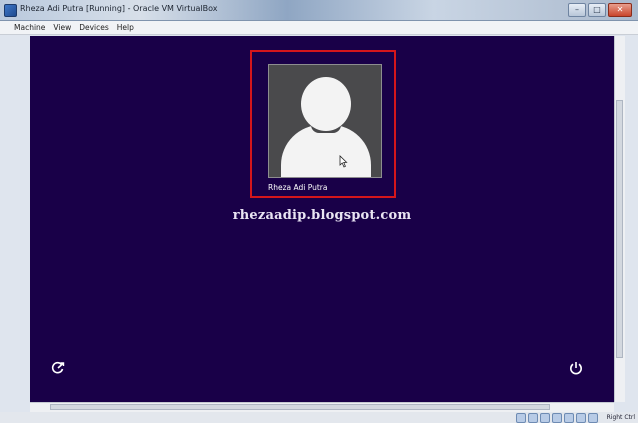 The width and height of the screenshot is (638, 423). Describe the element at coordinates (576, 368) in the screenshot. I see `power-icon` at that location.